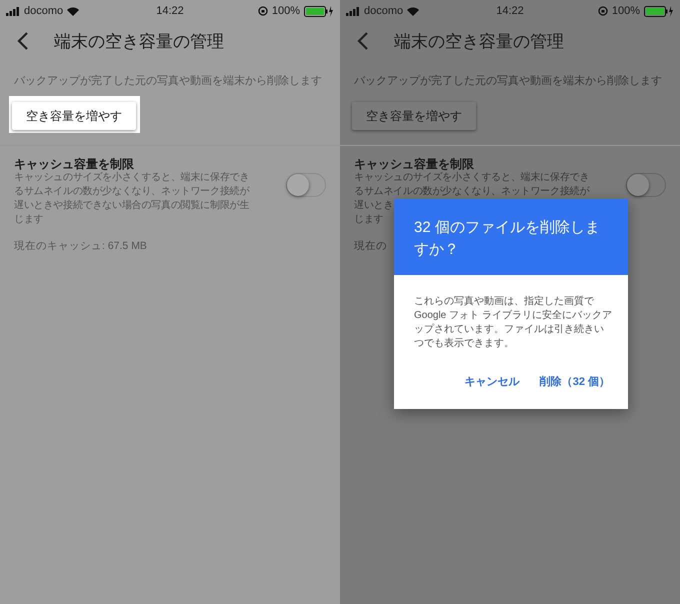 This screenshot has width=680, height=604. What do you see at coordinates (492, 382) in the screenshot?
I see `cancel-button: キャンセル` at bounding box center [492, 382].